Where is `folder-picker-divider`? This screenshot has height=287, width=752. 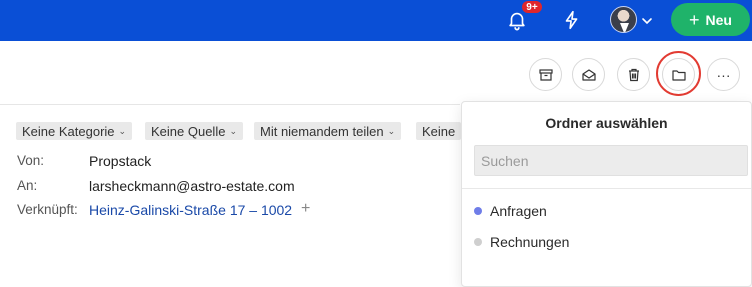
folder-picker-divider is located at coordinates (606, 188).